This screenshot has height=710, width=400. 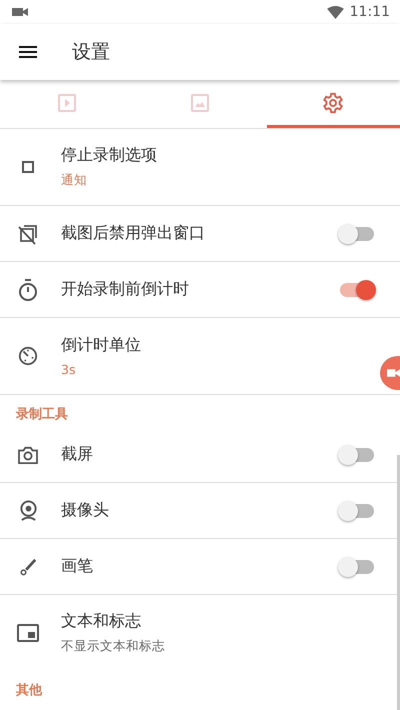 What do you see at coordinates (28, 356) in the screenshot?
I see `timer-dial-icon` at bounding box center [28, 356].